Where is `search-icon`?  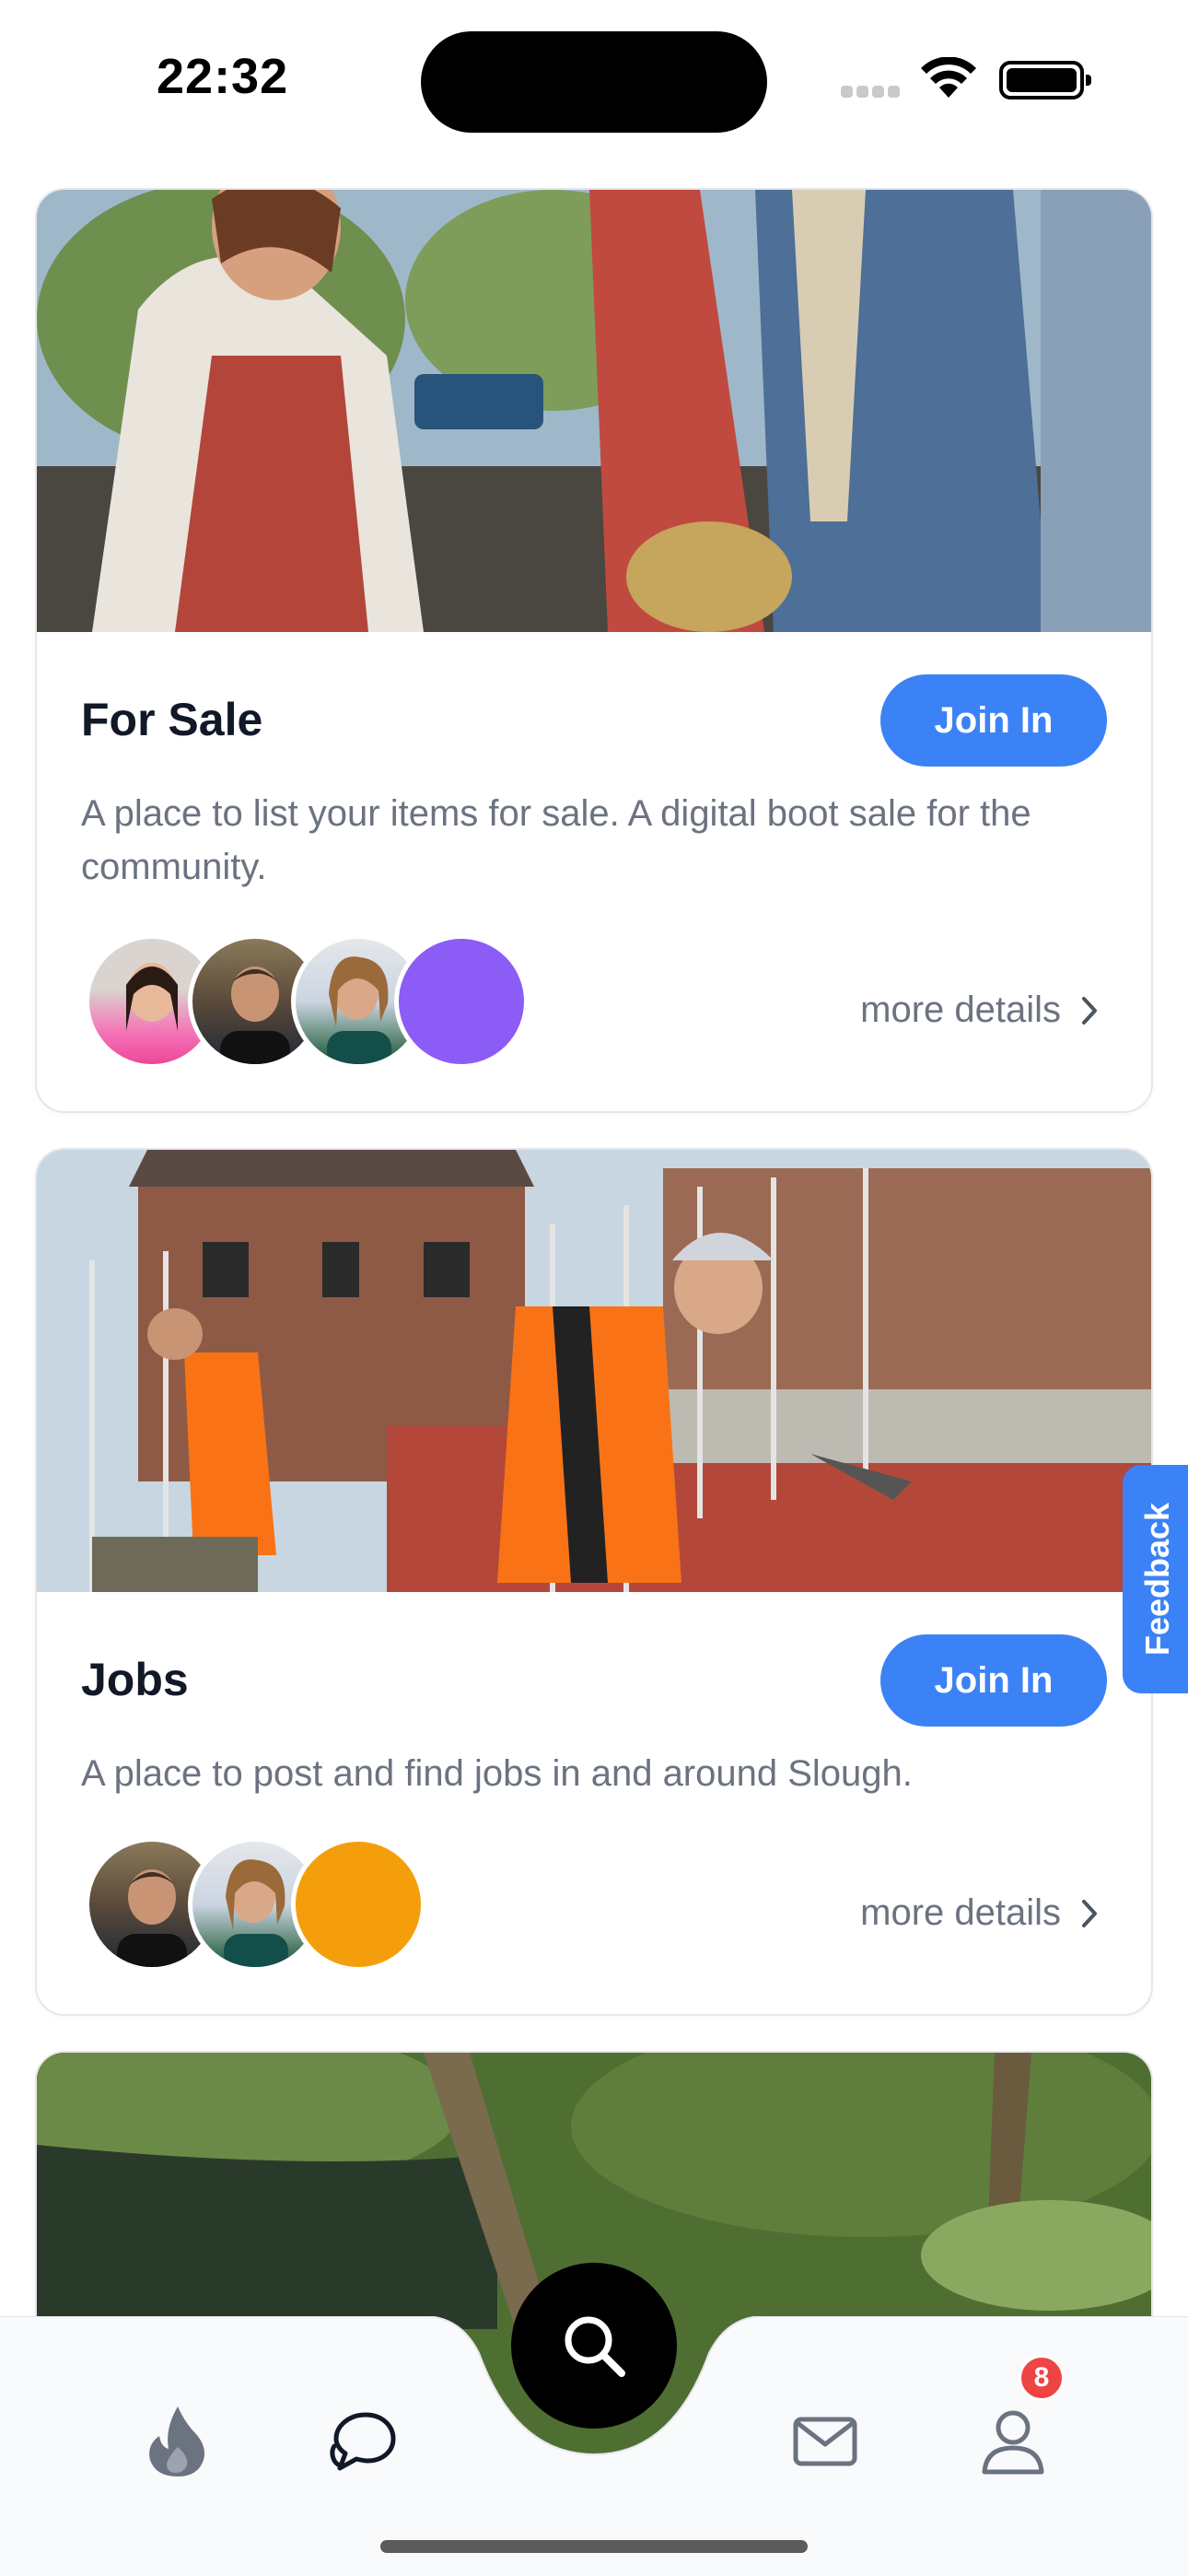
search-icon is located at coordinates (595, 2346).